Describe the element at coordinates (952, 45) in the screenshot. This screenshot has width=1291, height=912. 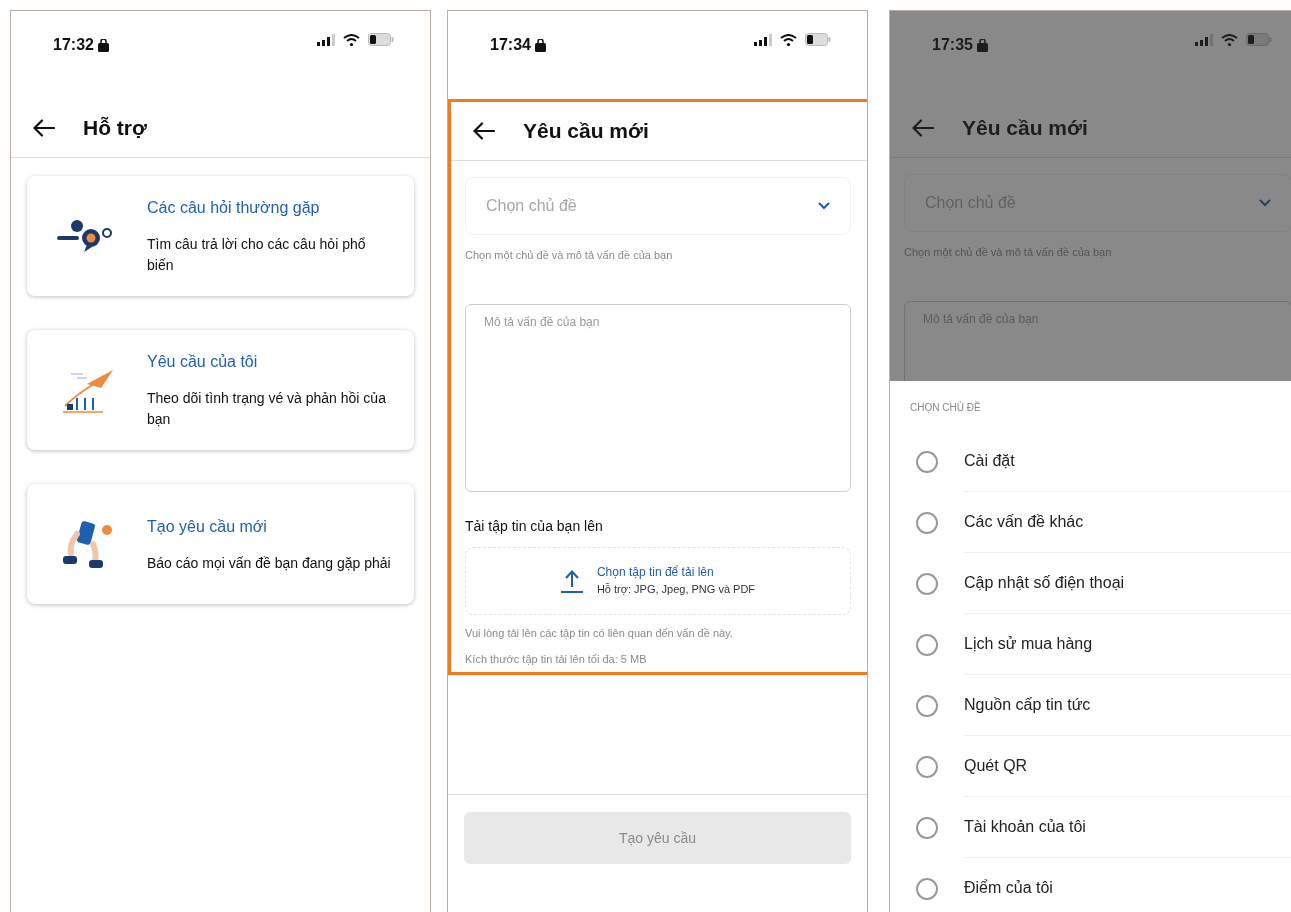
I see `status-time: 17:35` at that location.